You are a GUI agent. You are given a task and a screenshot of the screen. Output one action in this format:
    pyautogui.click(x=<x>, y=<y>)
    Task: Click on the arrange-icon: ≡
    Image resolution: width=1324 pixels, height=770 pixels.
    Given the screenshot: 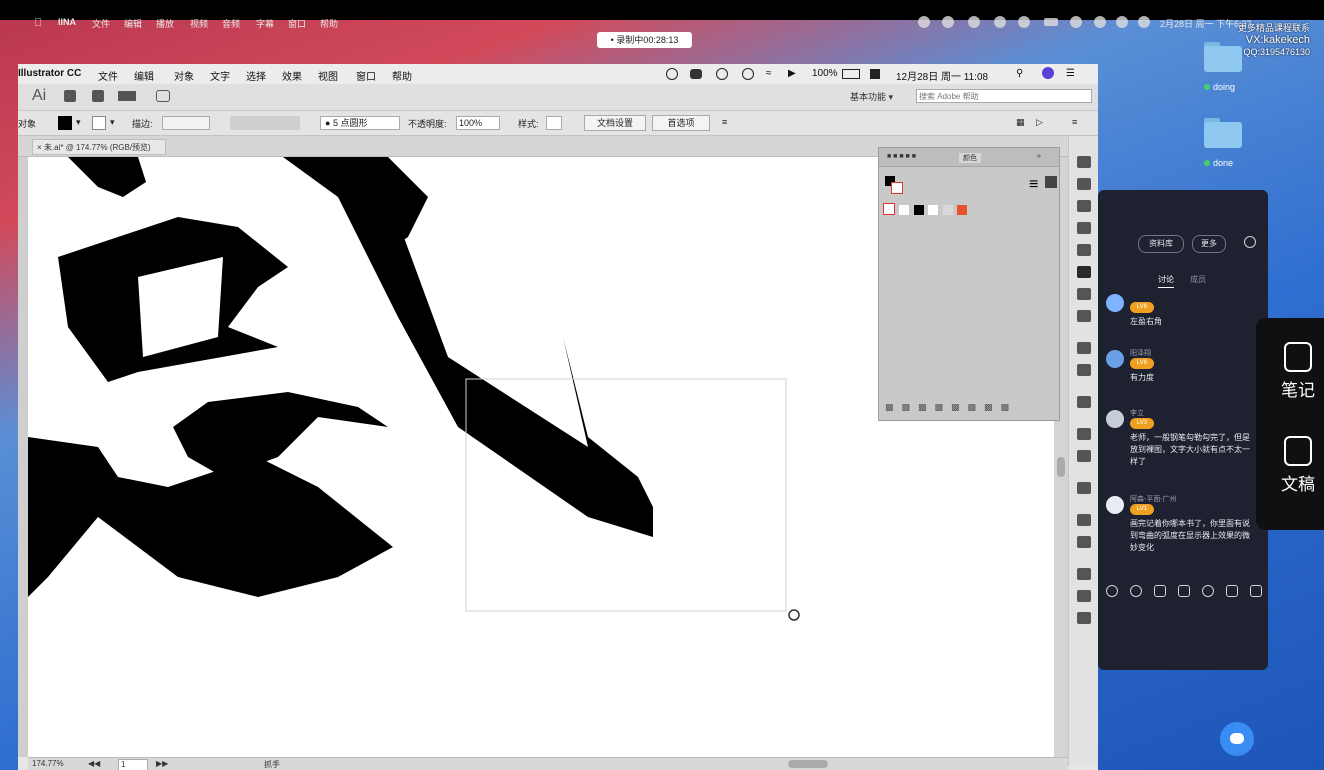 What is the action you would take?
    pyautogui.click(x=724, y=122)
    